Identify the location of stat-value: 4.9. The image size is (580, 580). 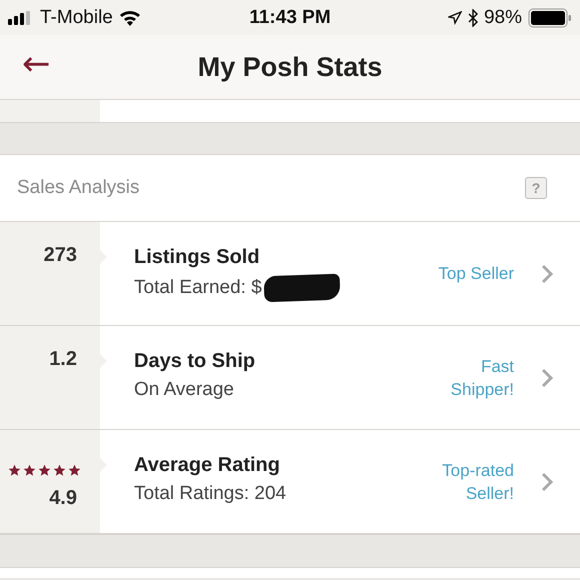
(63, 498).